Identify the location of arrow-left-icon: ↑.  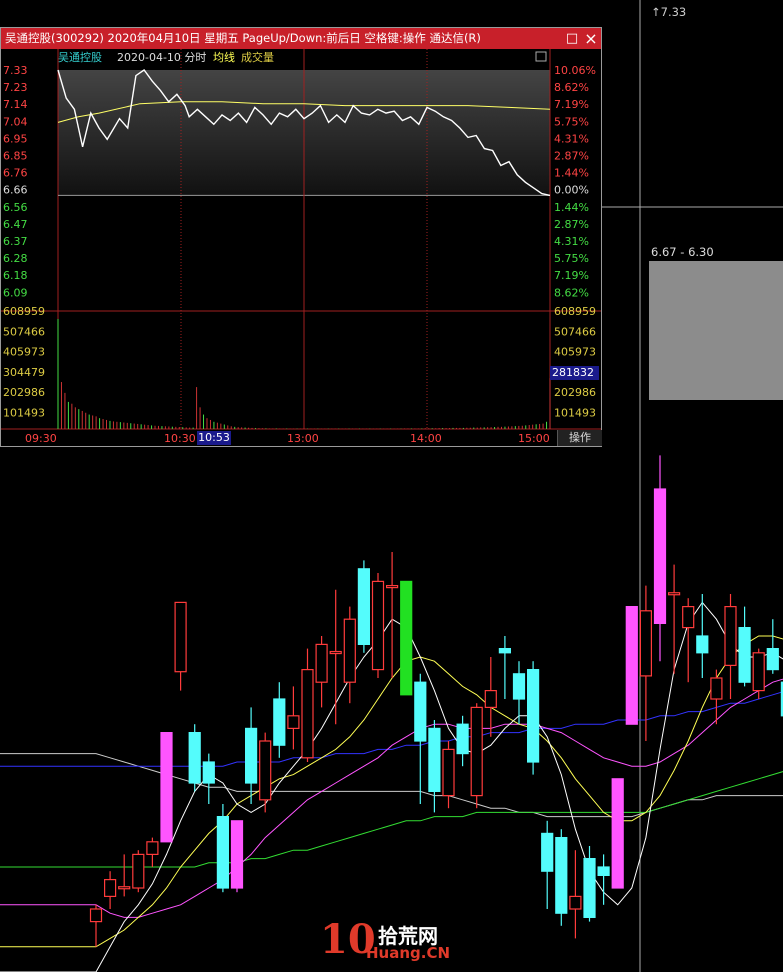
(656, 12).